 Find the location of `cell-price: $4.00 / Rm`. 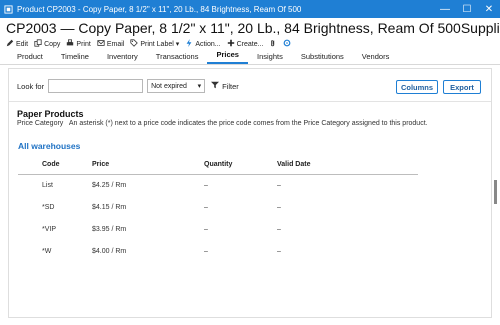

cell-price: $4.00 / Rm is located at coordinates (109, 251).